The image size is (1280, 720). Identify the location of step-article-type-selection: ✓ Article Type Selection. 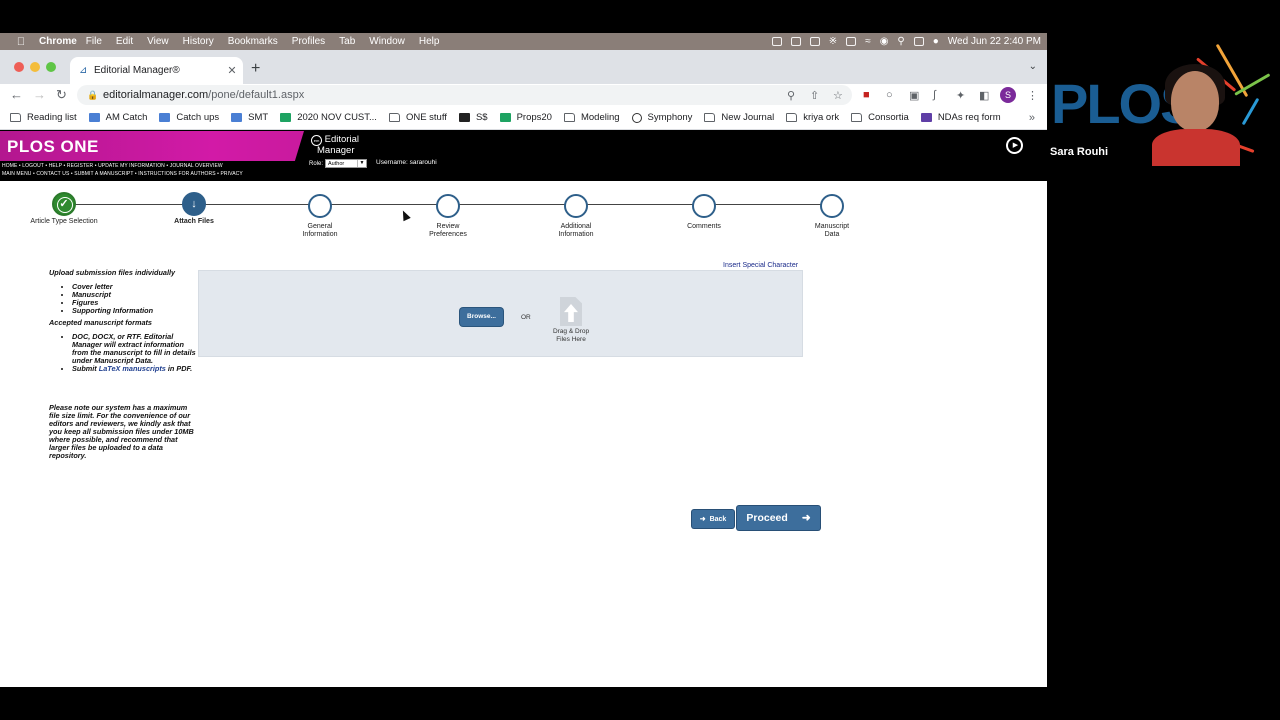
(64, 209).